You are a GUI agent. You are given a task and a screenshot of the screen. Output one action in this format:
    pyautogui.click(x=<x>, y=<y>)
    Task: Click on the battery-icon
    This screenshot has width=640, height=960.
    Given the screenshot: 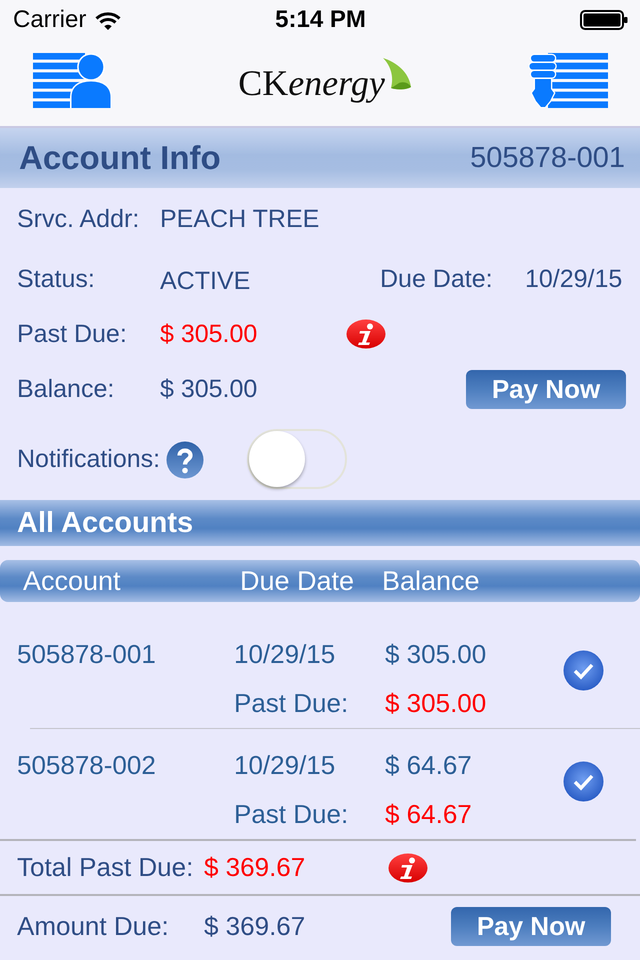 What is the action you would take?
    pyautogui.click(x=604, y=20)
    